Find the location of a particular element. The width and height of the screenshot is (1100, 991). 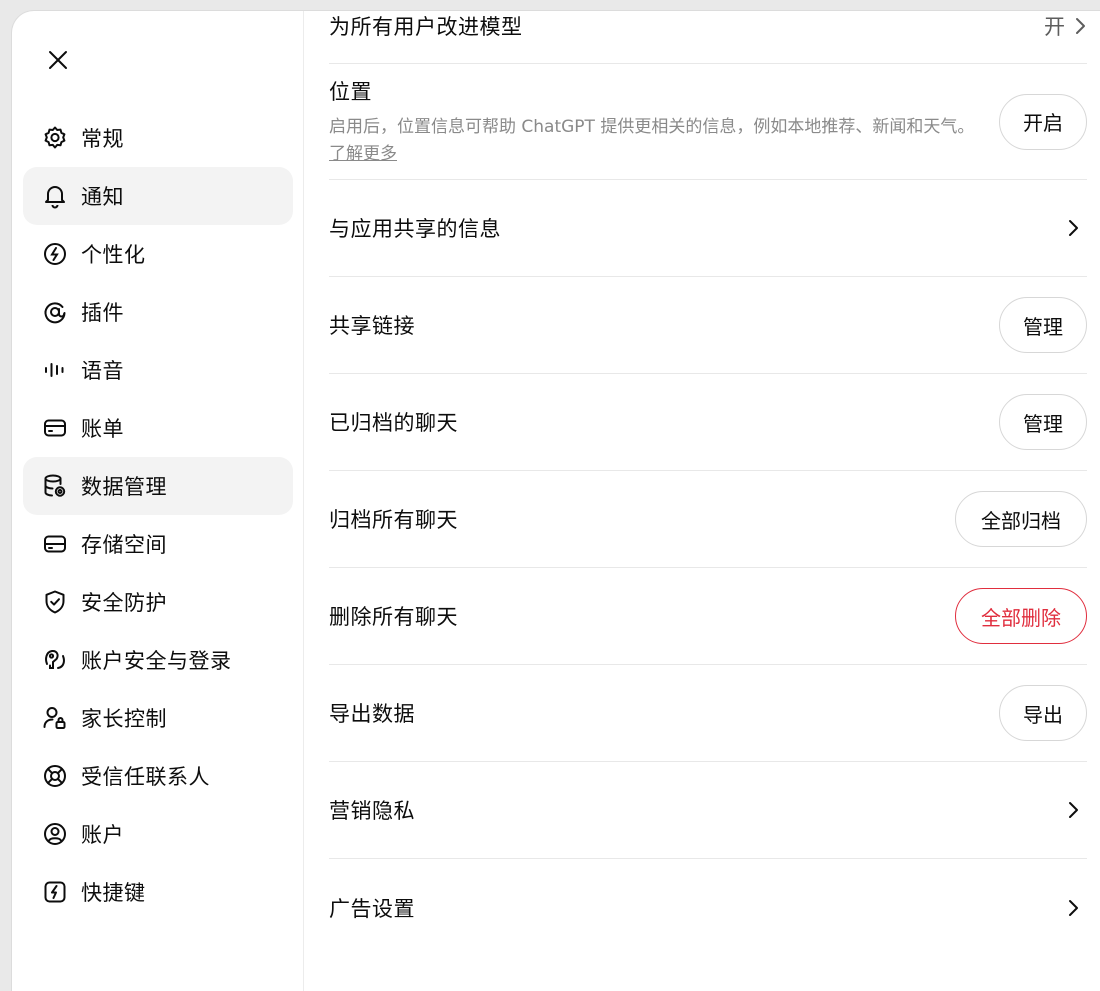

sidebar-item-label: 安全防护 is located at coordinates (124, 603).